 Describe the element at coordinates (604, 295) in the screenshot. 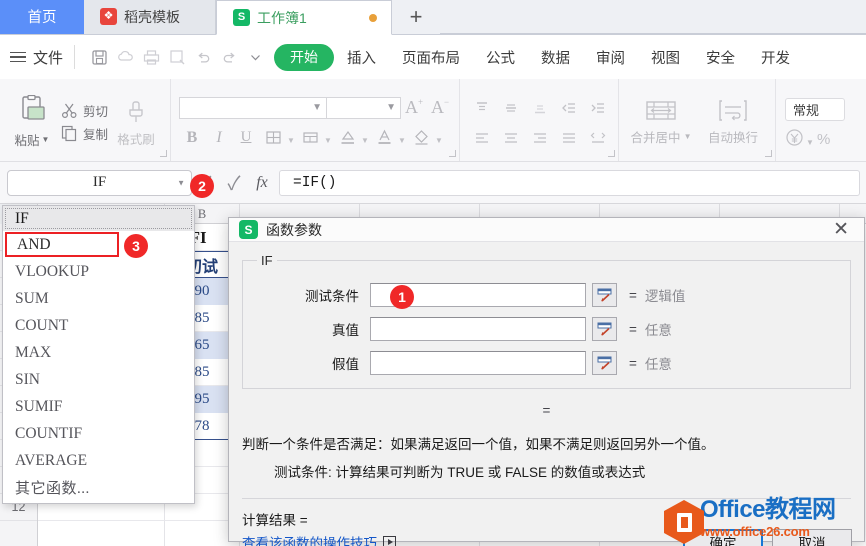

I see `range-picker-icon-condition` at that location.